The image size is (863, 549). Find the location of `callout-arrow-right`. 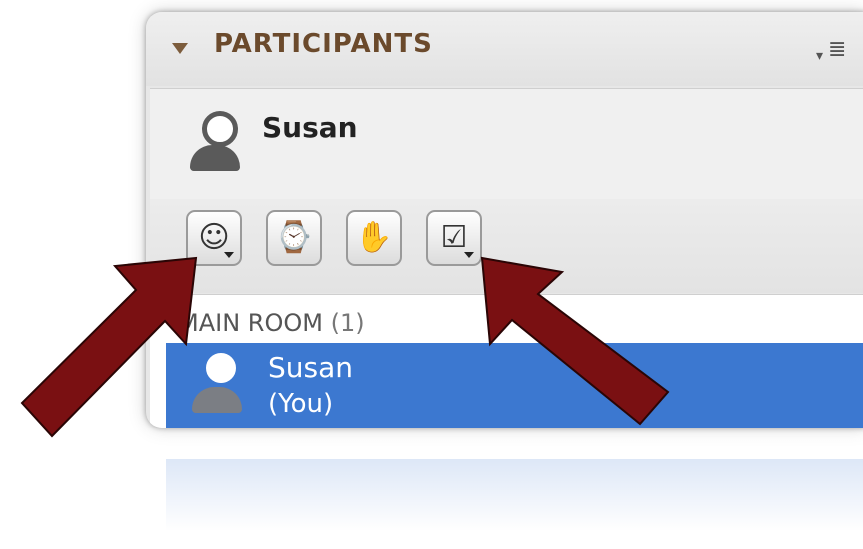

callout-arrow-right is located at coordinates (575, 341).